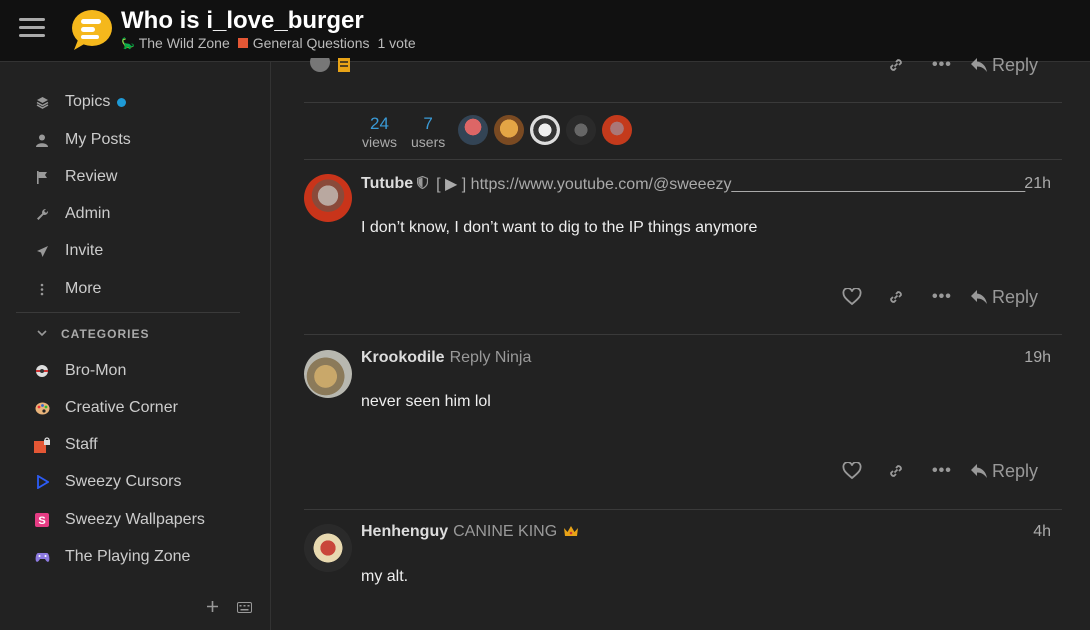 This screenshot has width=1090, height=630. Describe the element at coordinates (380, 142) in the screenshot. I see `views-label: views` at that location.